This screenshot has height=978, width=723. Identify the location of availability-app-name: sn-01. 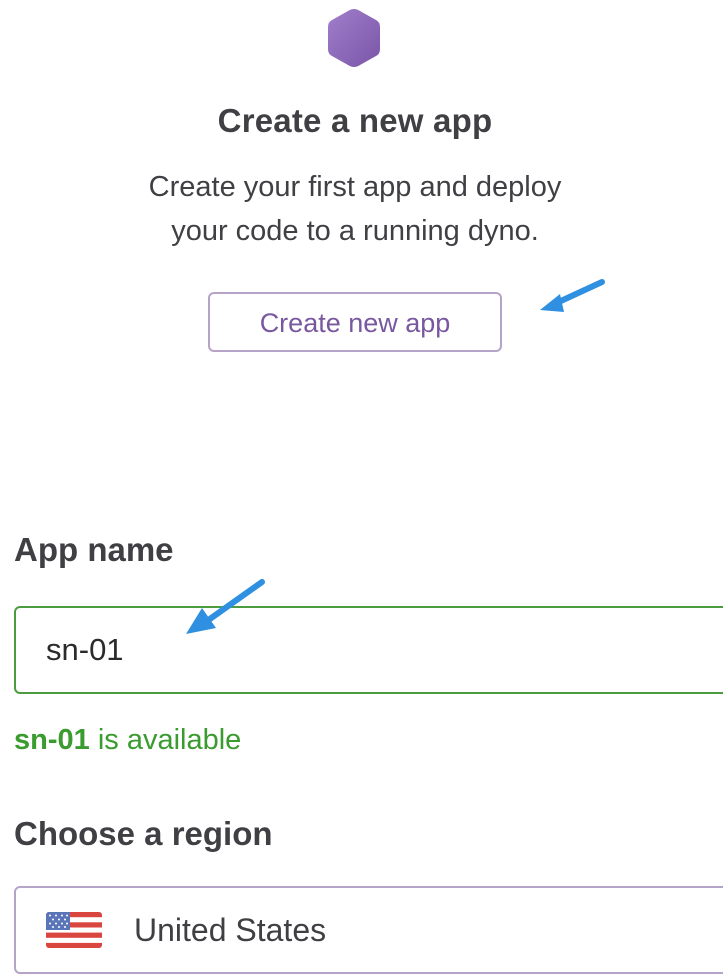
(52, 740).